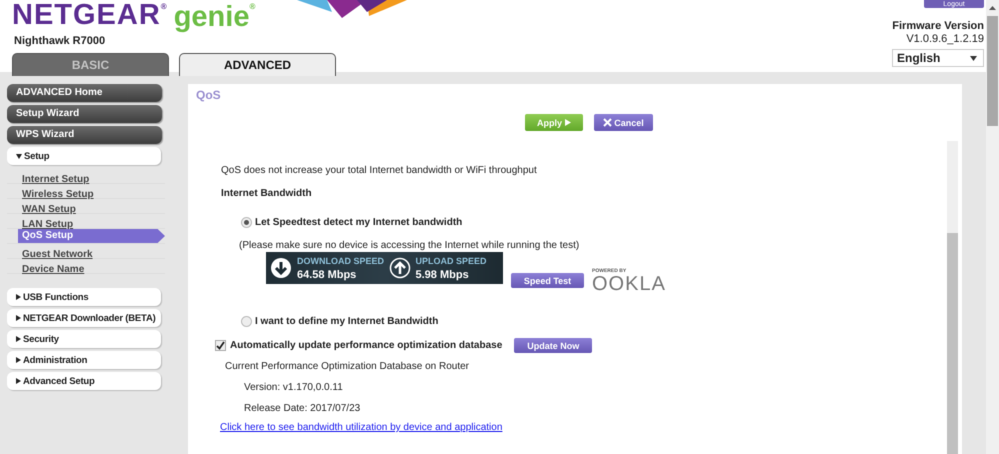 The height and width of the screenshot is (454, 999). I want to click on menu-button: Setup Wizard, so click(84, 114).